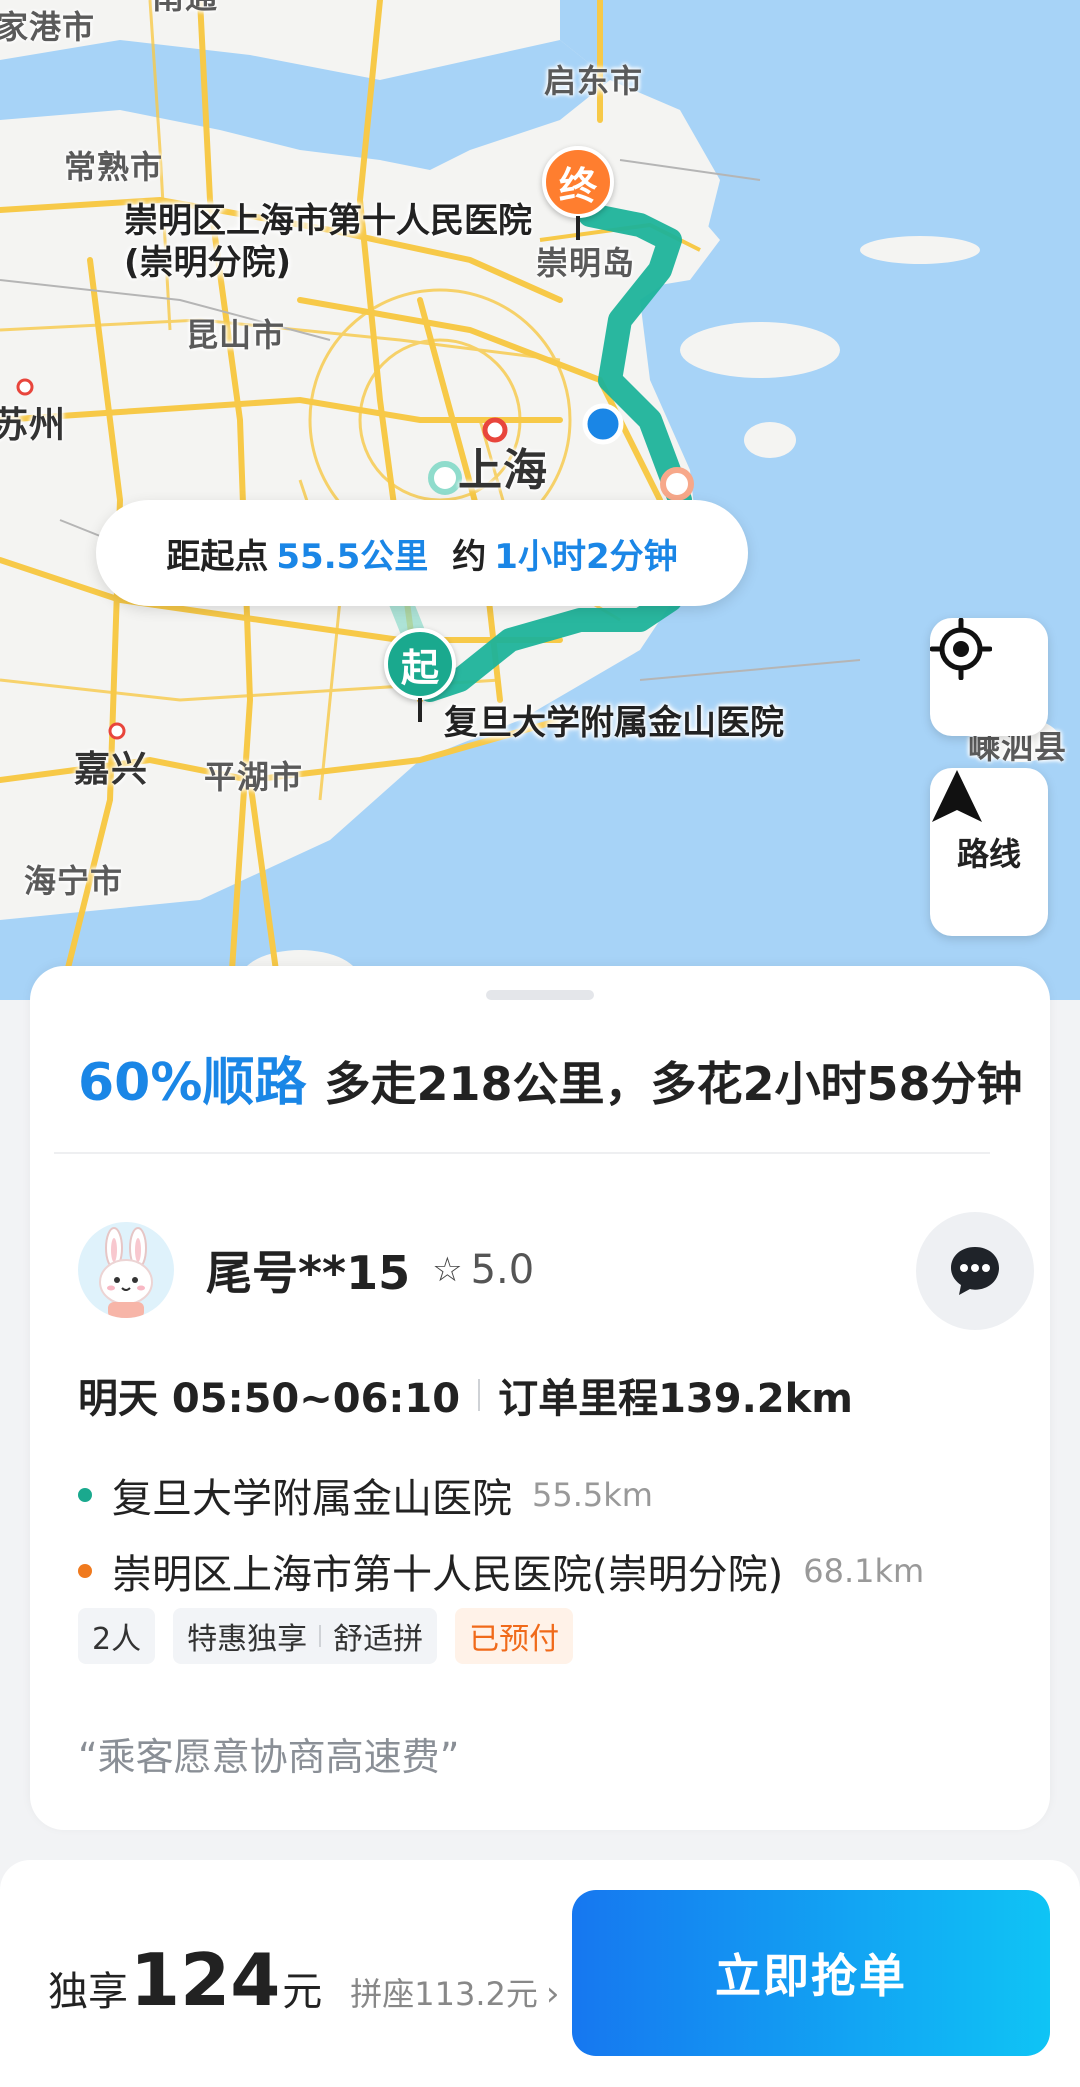 The width and height of the screenshot is (1080, 2087). What do you see at coordinates (503, 470) in the screenshot?
I see `map-label-shanghai: 上海` at bounding box center [503, 470].